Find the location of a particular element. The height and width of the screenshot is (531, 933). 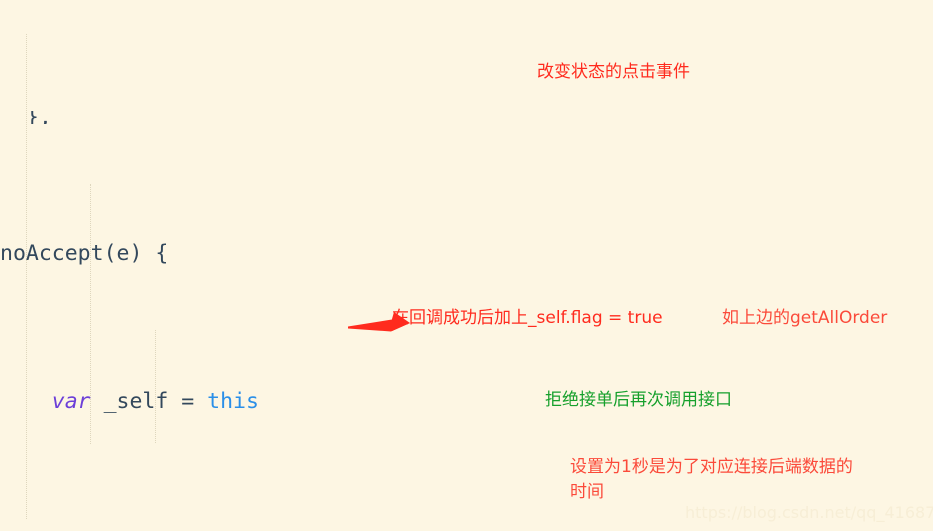

annotation-one-second: 设置为1秒是为了对应连接后端数据的 时间 is located at coordinates (711, 479).